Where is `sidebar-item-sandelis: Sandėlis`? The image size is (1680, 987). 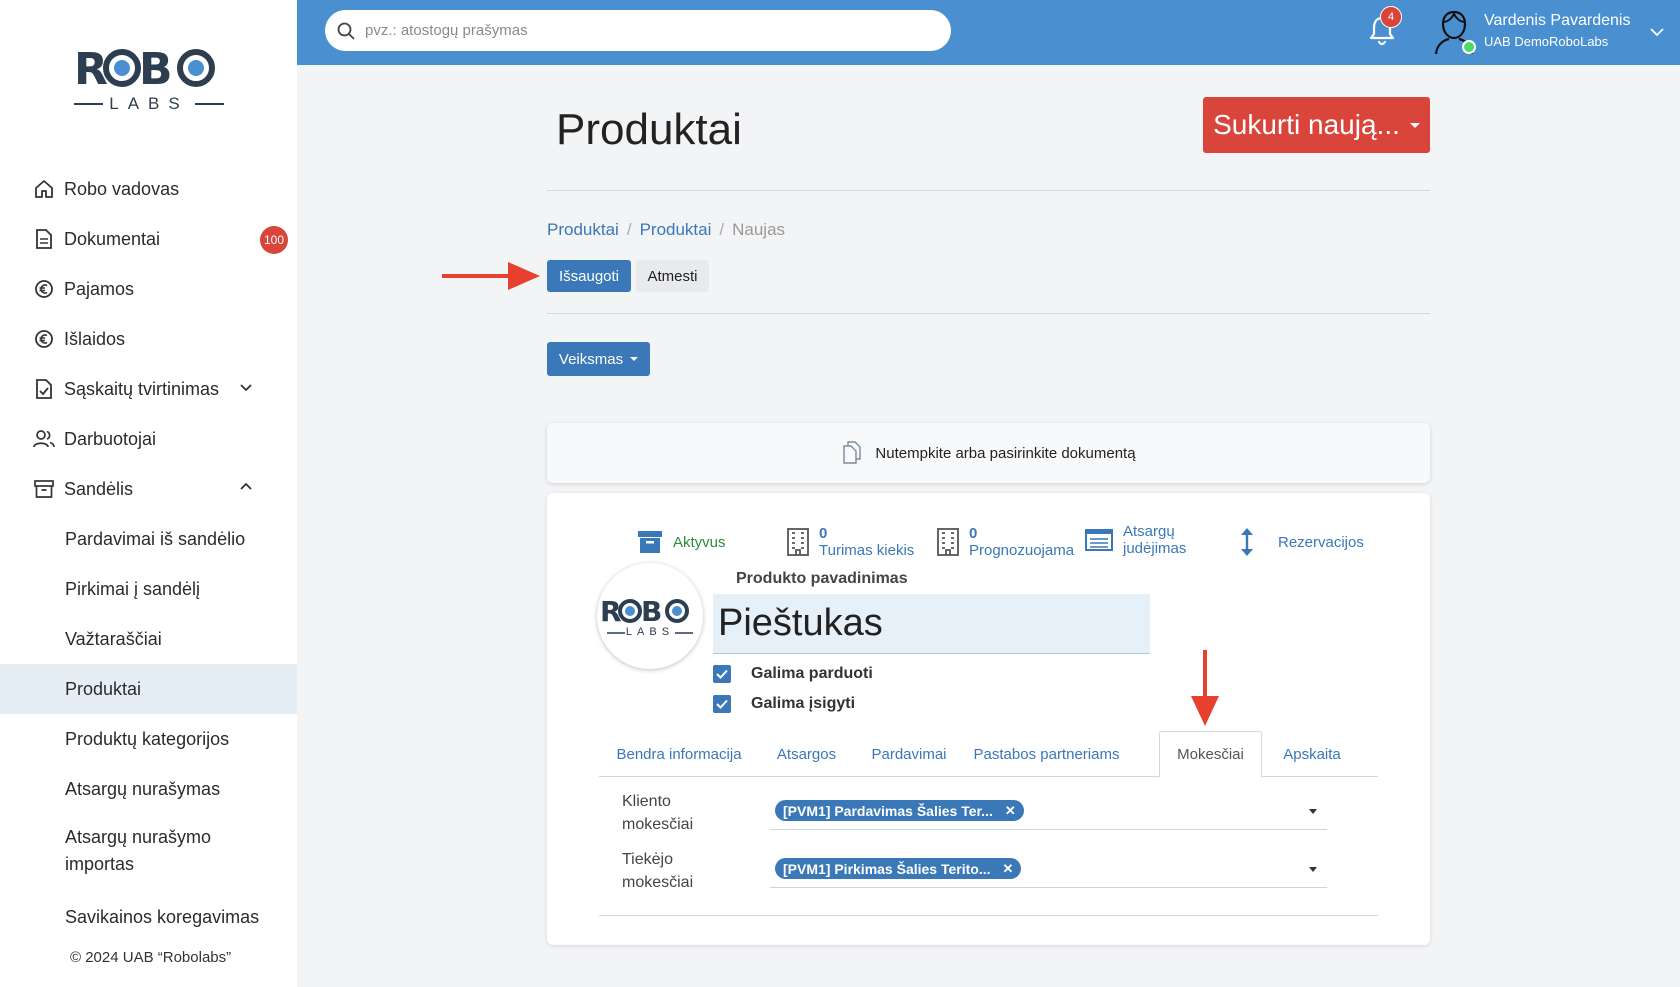 sidebar-item-sandelis: Sandėlis is located at coordinates (148, 489).